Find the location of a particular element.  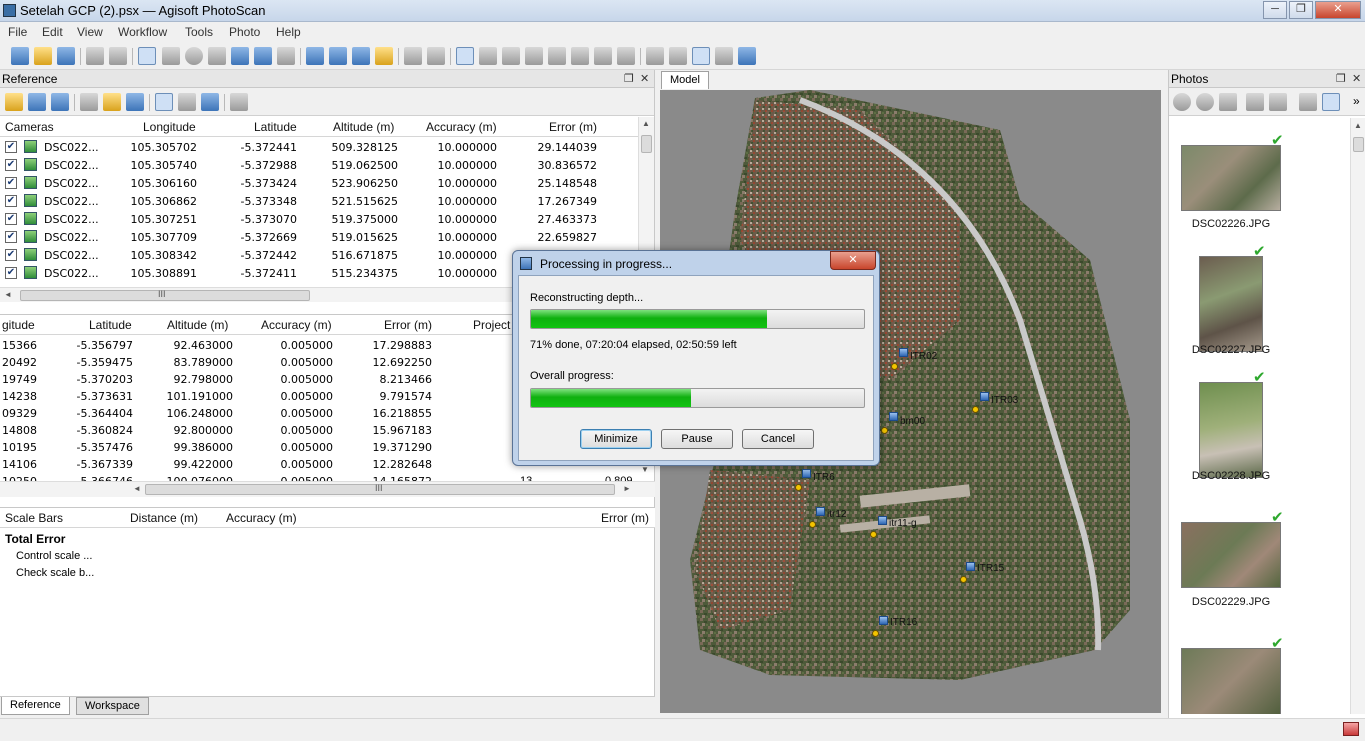

undo-icon is located at coordinates (95, 56).